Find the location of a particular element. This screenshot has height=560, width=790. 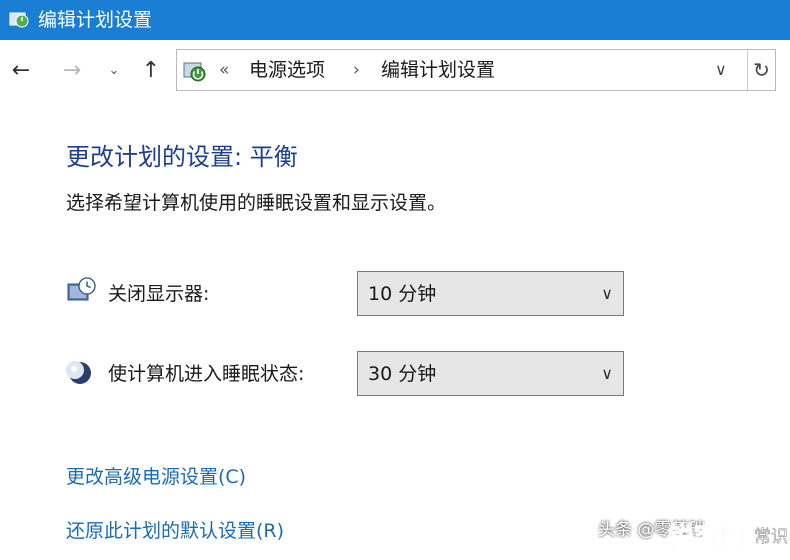

svg-text: 锐客网 is located at coordinates (707, 537).